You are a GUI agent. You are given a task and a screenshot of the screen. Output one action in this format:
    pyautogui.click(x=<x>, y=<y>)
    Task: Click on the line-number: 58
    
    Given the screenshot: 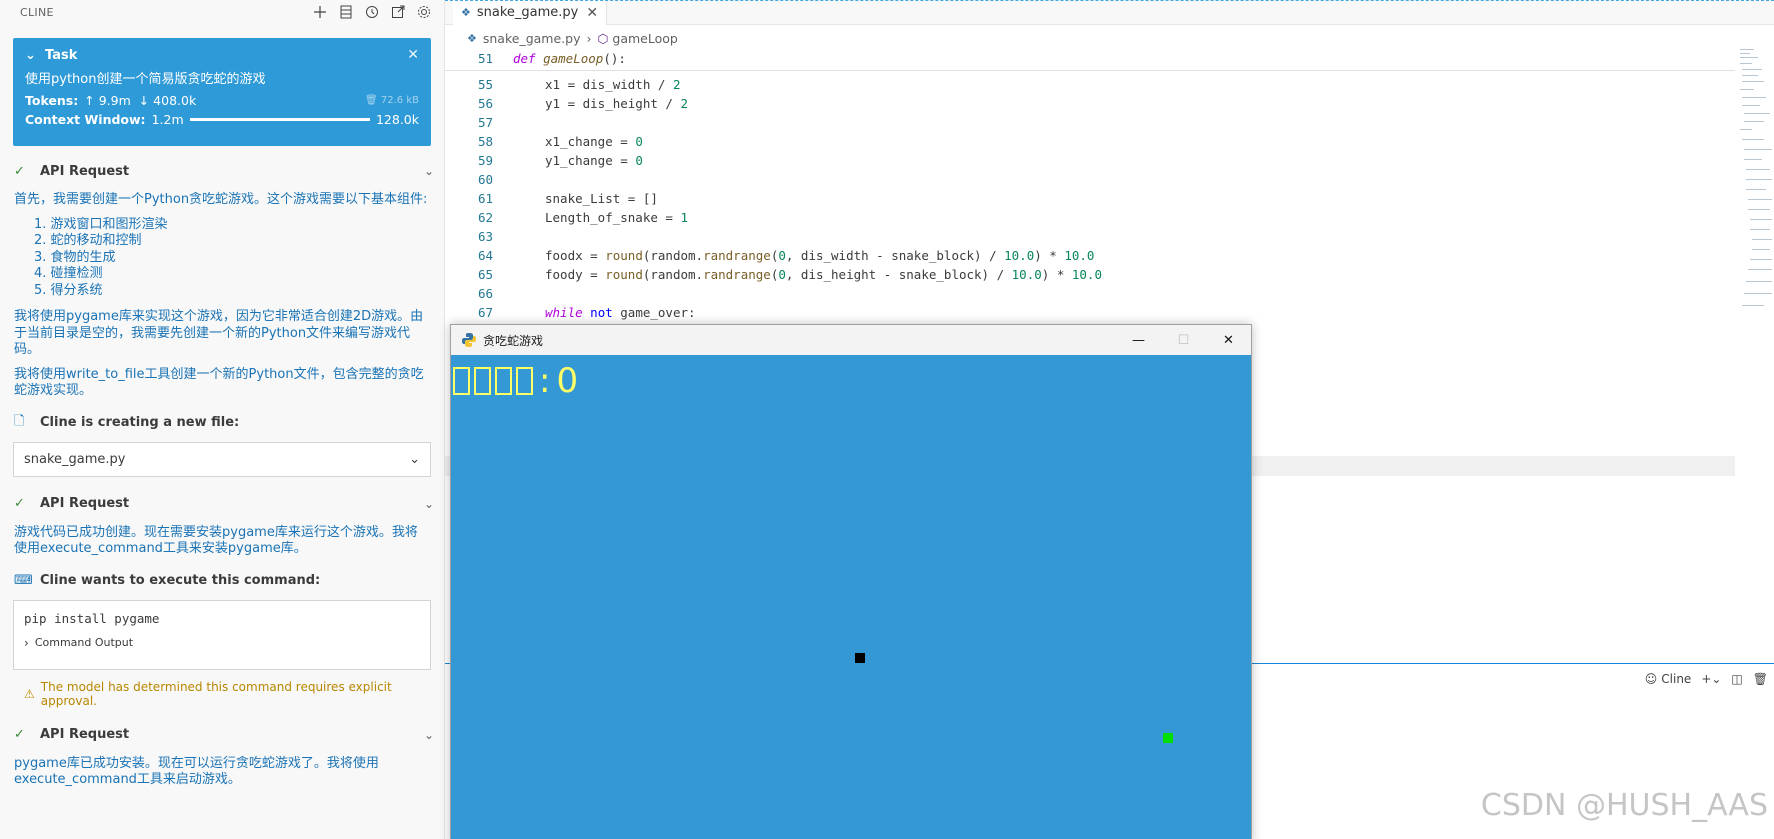 What is the action you would take?
    pyautogui.click(x=485, y=141)
    